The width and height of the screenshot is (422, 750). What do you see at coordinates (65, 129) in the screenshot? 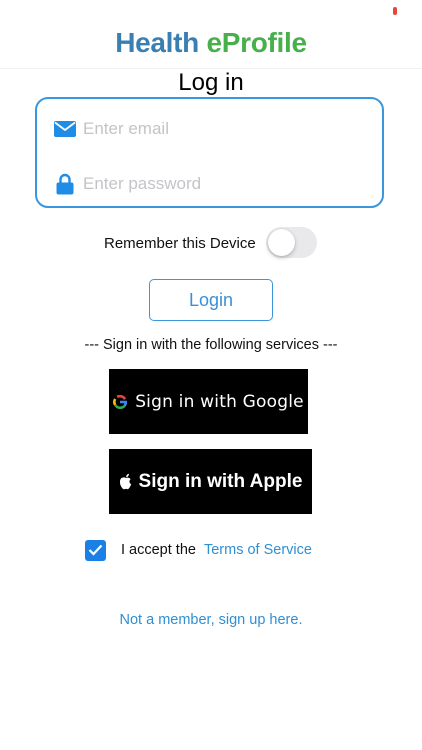
I see `envelope-icon` at bounding box center [65, 129].